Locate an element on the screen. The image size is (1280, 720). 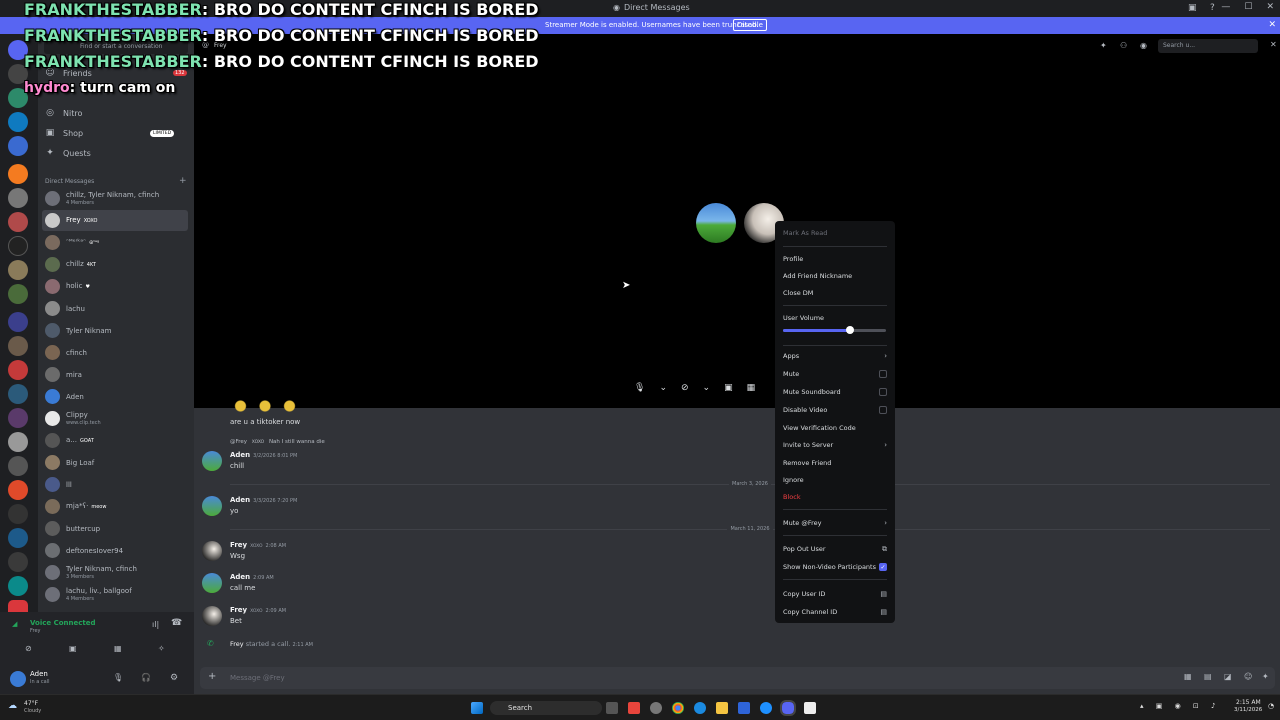
checkbox-checked: ✓ is located at coordinates (883, 567).